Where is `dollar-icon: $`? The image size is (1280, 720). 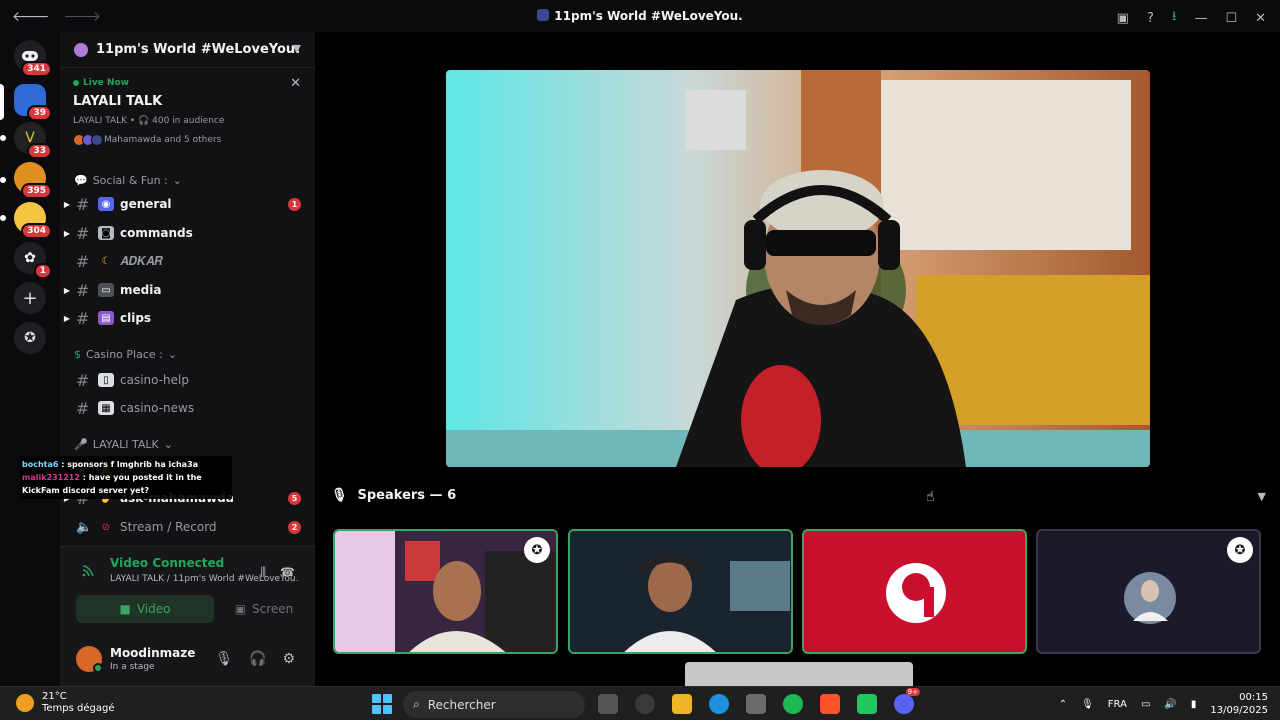
dollar-icon: $ is located at coordinates (77, 354).